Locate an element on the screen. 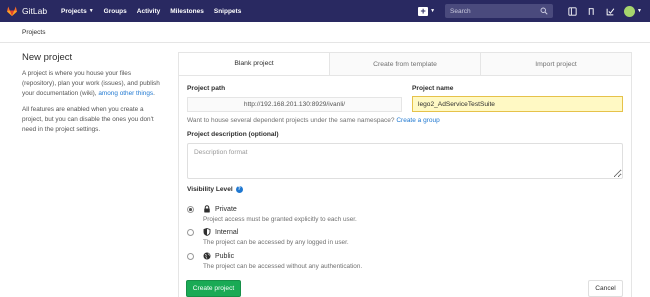  merge-request-icon is located at coordinates (591, 11).